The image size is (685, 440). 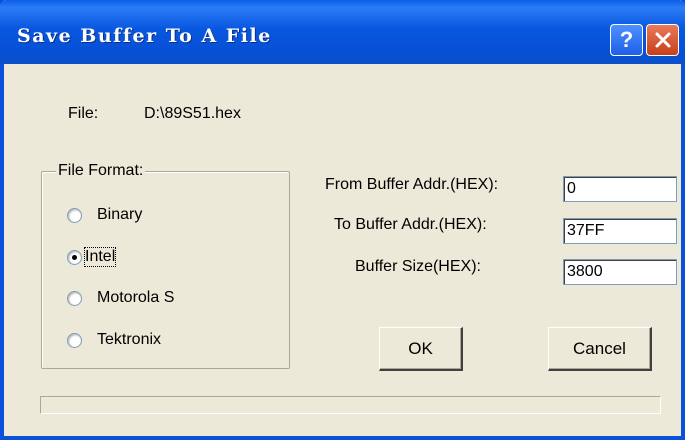 I want to click on help-icon: ?, so click(x=626, y=39).